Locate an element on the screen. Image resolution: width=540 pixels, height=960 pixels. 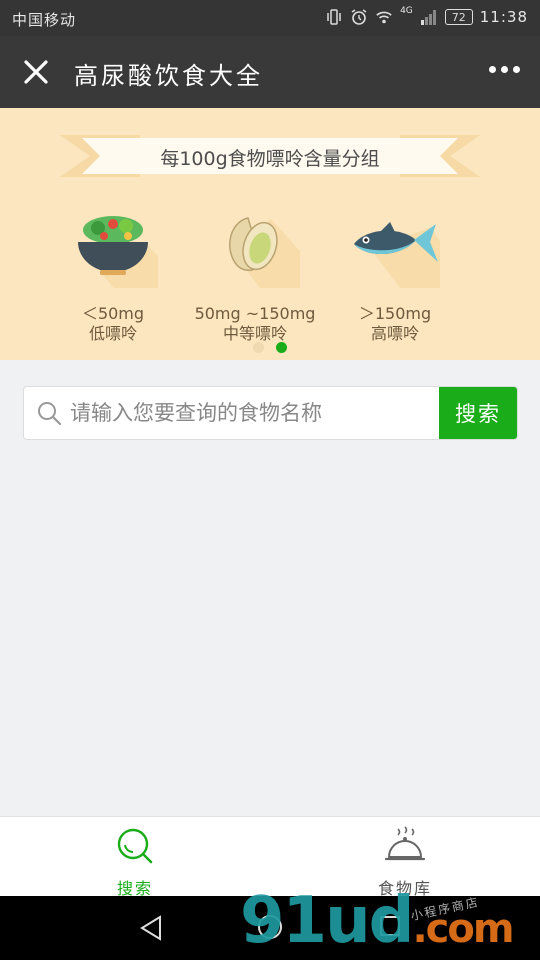
navigation-bar: 高尿酸饮食大全 is located at coordinates (270, 72).